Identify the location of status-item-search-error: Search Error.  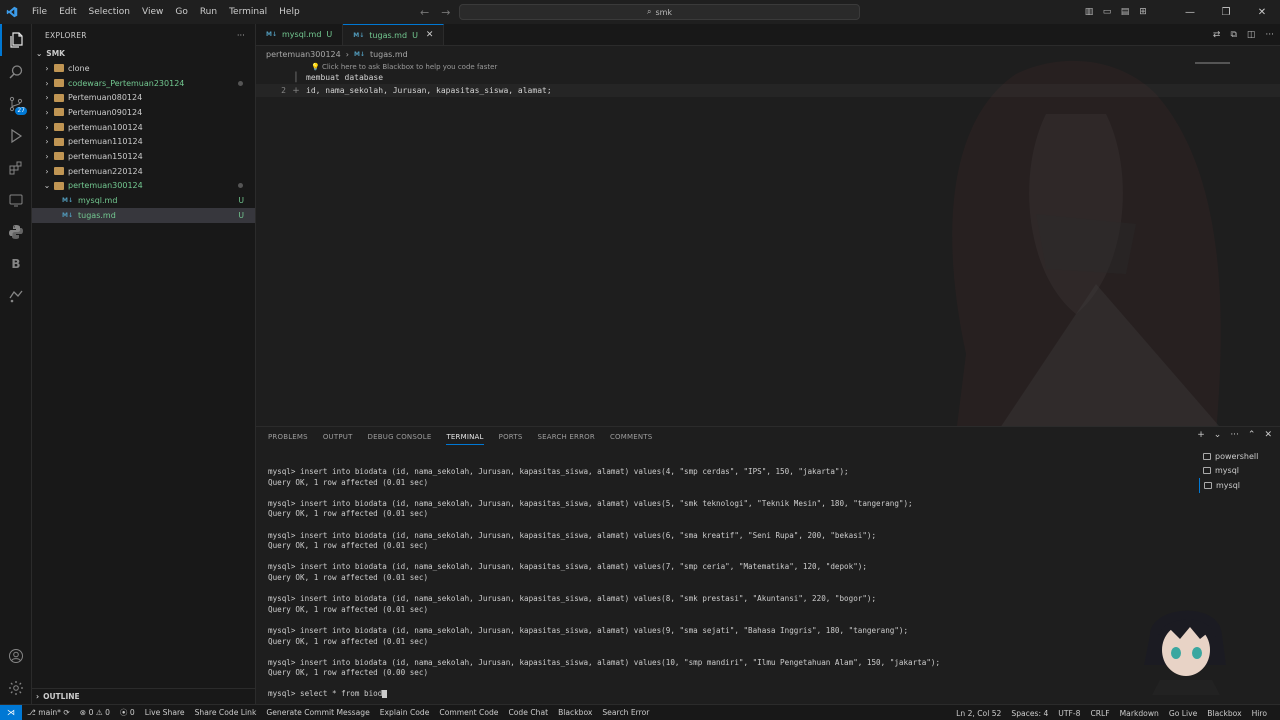
(625, 712).